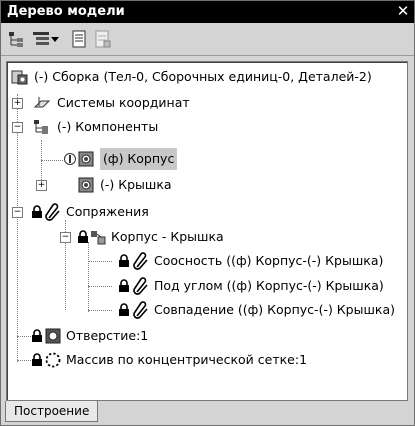 The image size is (415, 426). What do you see at coordinates (139, 159) in the screenshot?
I see `tree-node-label-selected: (ф) Корпус` at bounding box center [139, 159].